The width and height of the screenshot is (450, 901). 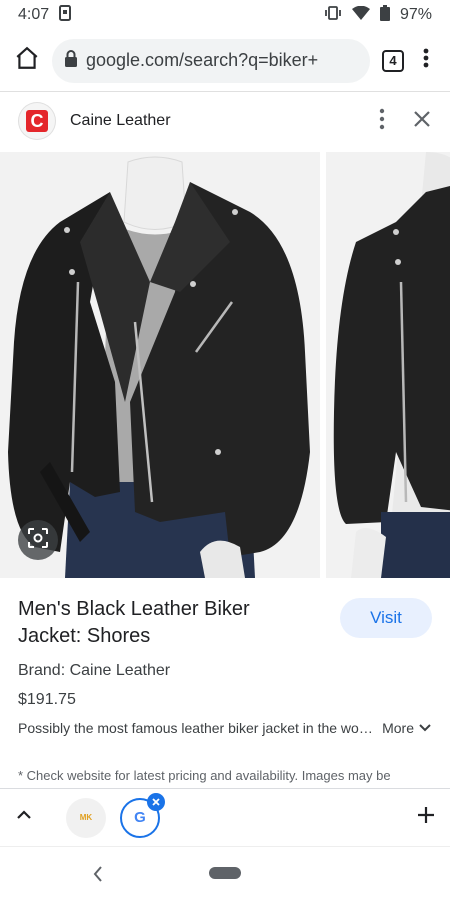 I want to click on more-label: More, so click(x=398, y=728).